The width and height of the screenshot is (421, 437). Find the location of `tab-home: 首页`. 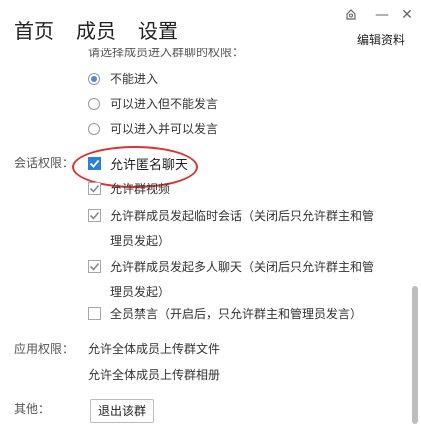

tab-home: 首页 is located at coordinates (34, 31).